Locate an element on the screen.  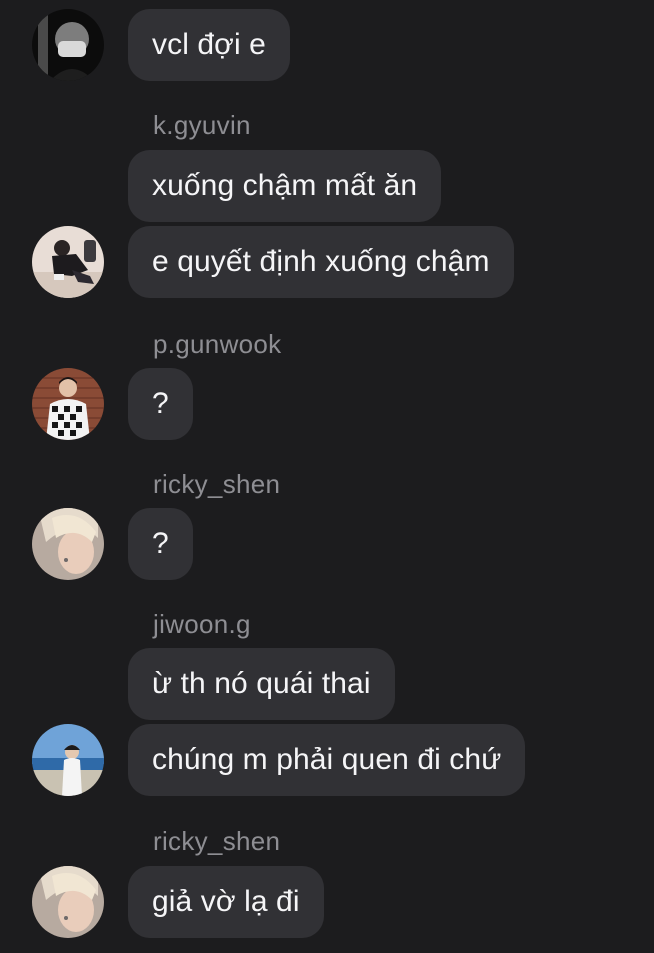
message-text: vcl đợi e is located at coordinates (209, 44).